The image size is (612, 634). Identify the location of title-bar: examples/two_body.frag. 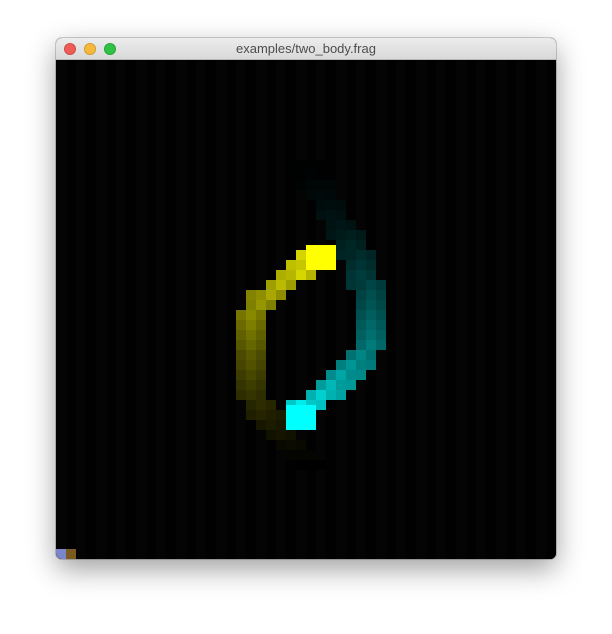
(306, 49).